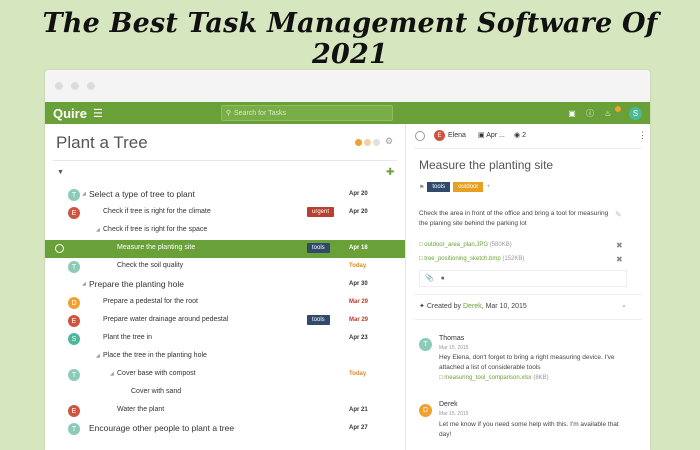  I want to click on app-toolbar: Quire ☰ ⚲ Search for Tasks ▣ ⓘ ♨ S, so click(347, 113).